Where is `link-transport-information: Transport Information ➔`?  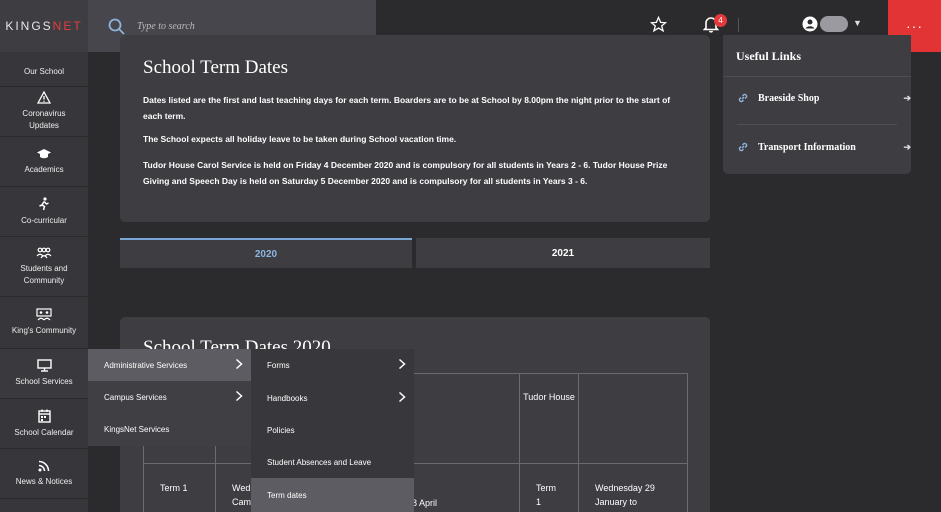
link-transport-information: Transport Information ➔ is located at coordinates (824, 147).